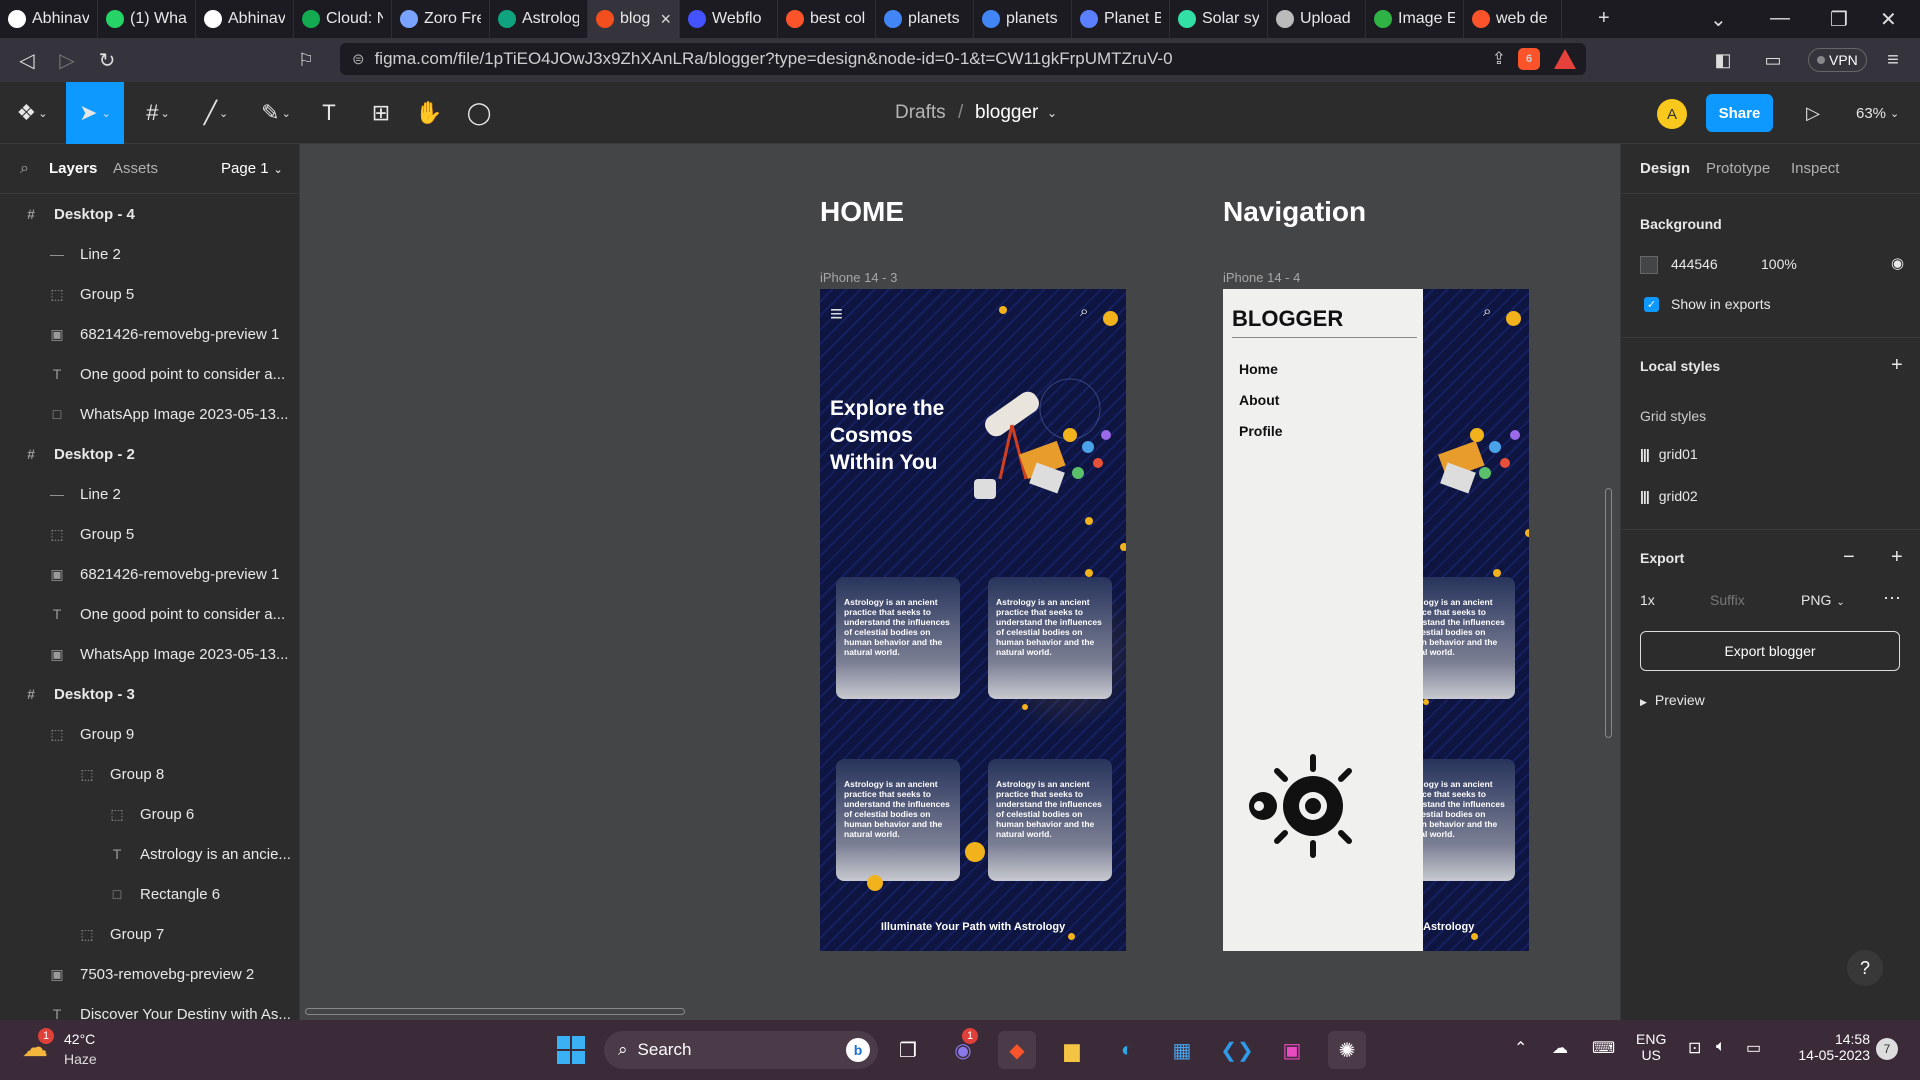 This screenshot has height=1080, width=1920. What do you see at coordinates (1499, 59) in the screenshot?
I see `share-page-icon: ⇪` at bounding box center [1499, 59].